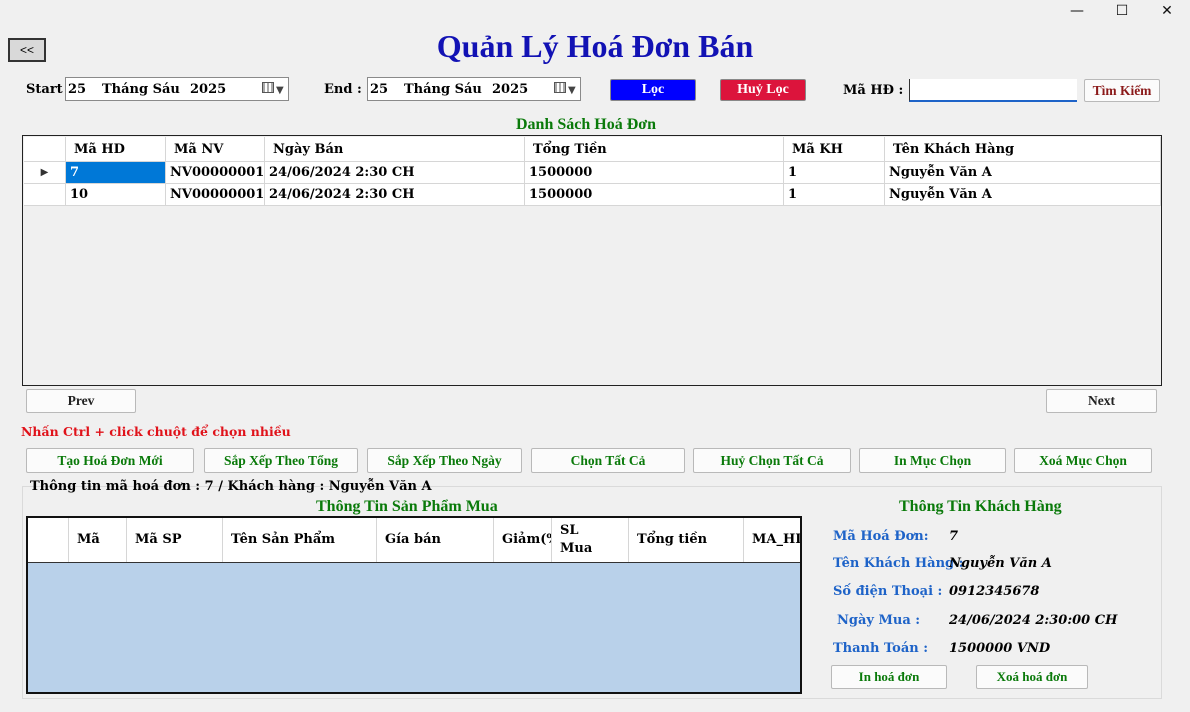 The image size is (1190, 712). Describe the element at coordinates (116, 173) in the screenshot. I see `table-cell: 7` at that location.